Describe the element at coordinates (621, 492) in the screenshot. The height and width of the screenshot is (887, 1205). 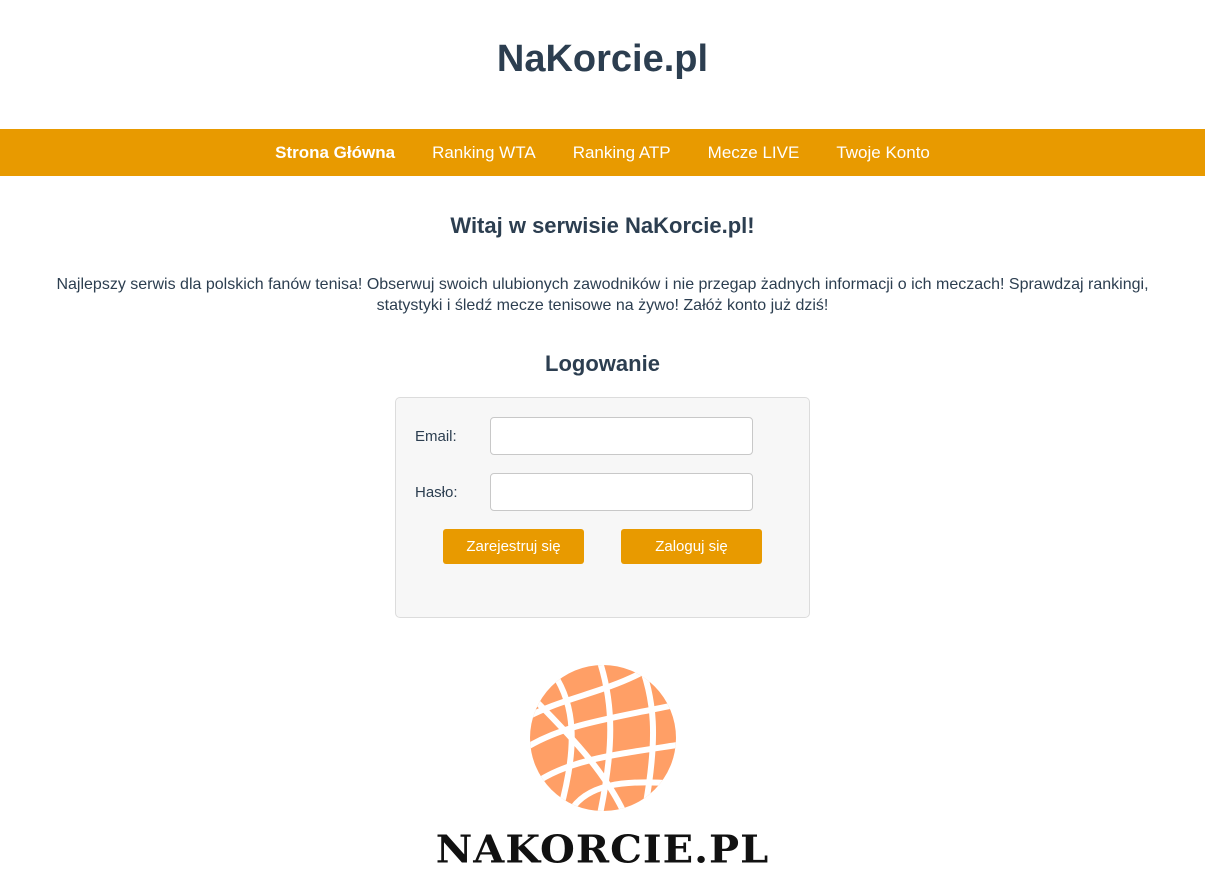
I see `password-input` at that location.